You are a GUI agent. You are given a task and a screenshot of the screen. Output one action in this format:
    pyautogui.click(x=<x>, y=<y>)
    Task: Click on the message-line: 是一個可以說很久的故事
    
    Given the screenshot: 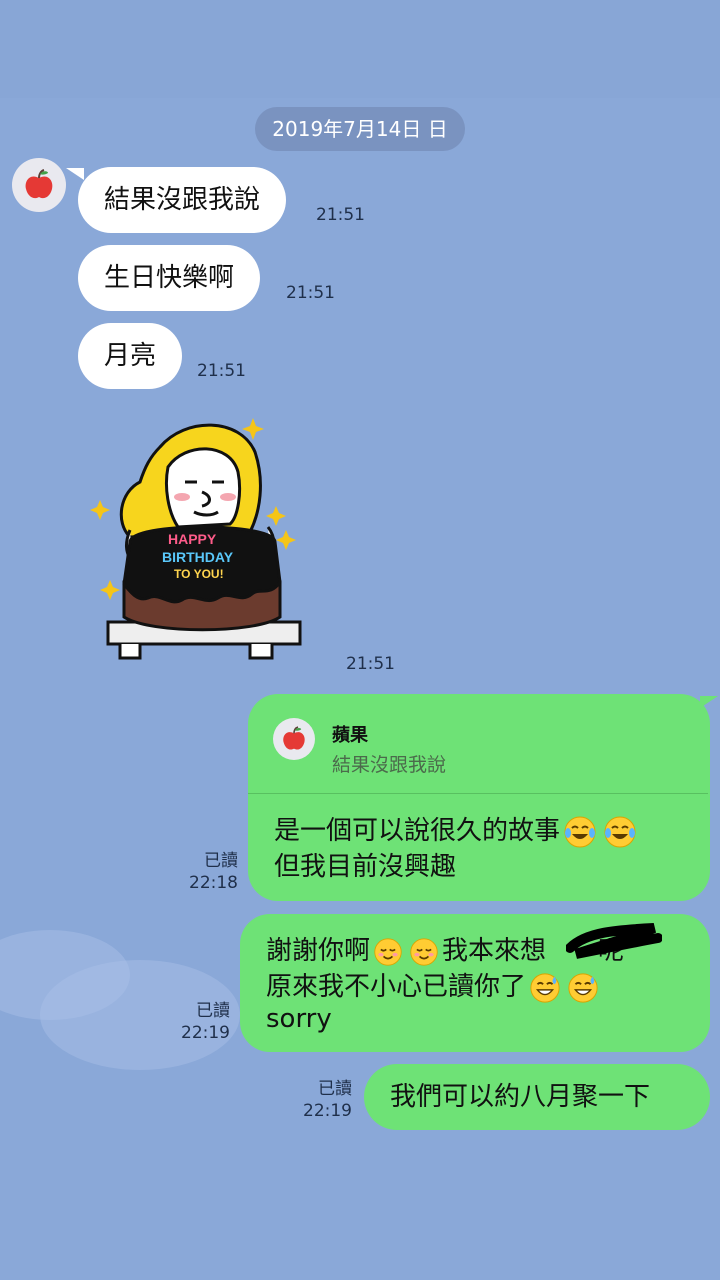 What is the action you would take?
    pyautogui.click(x=457, y=829)
    